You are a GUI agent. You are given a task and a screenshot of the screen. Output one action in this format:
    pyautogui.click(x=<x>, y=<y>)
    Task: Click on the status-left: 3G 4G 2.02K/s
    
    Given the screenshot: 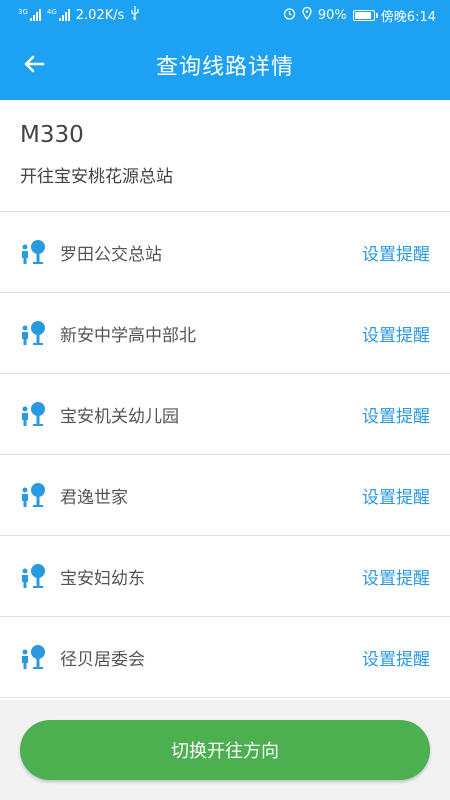 What is the action you would take?
    pyautogui.click(x=79, y=15)
    